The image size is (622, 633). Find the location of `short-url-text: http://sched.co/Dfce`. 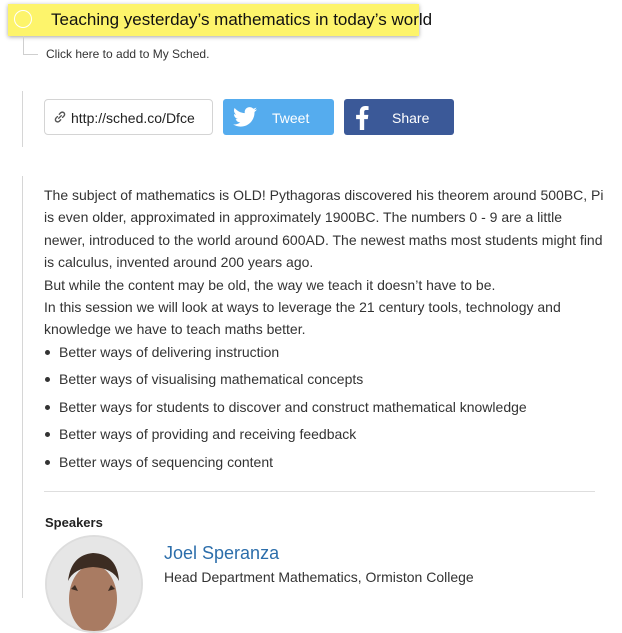

short-url-text: http://sched.co/Dfce is located at coordinates (133, 118).